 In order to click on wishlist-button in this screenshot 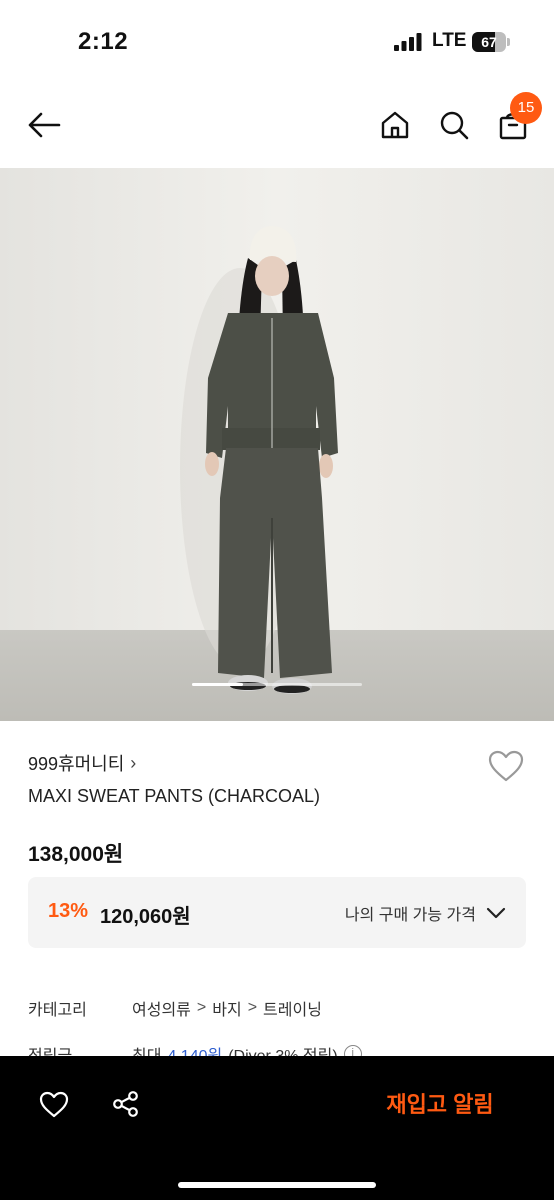, I will do `click(54, 1104)`.